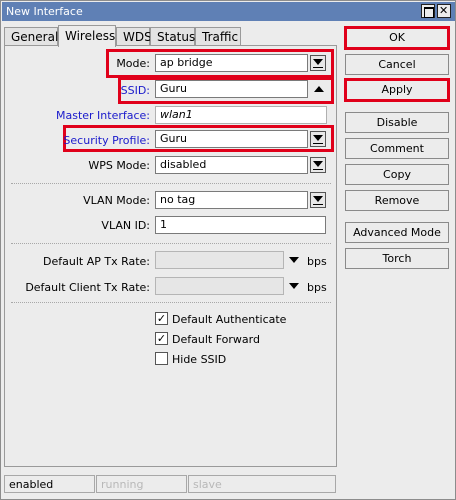  I want to click on default-client-tx-rate-input, so click(219, 286).